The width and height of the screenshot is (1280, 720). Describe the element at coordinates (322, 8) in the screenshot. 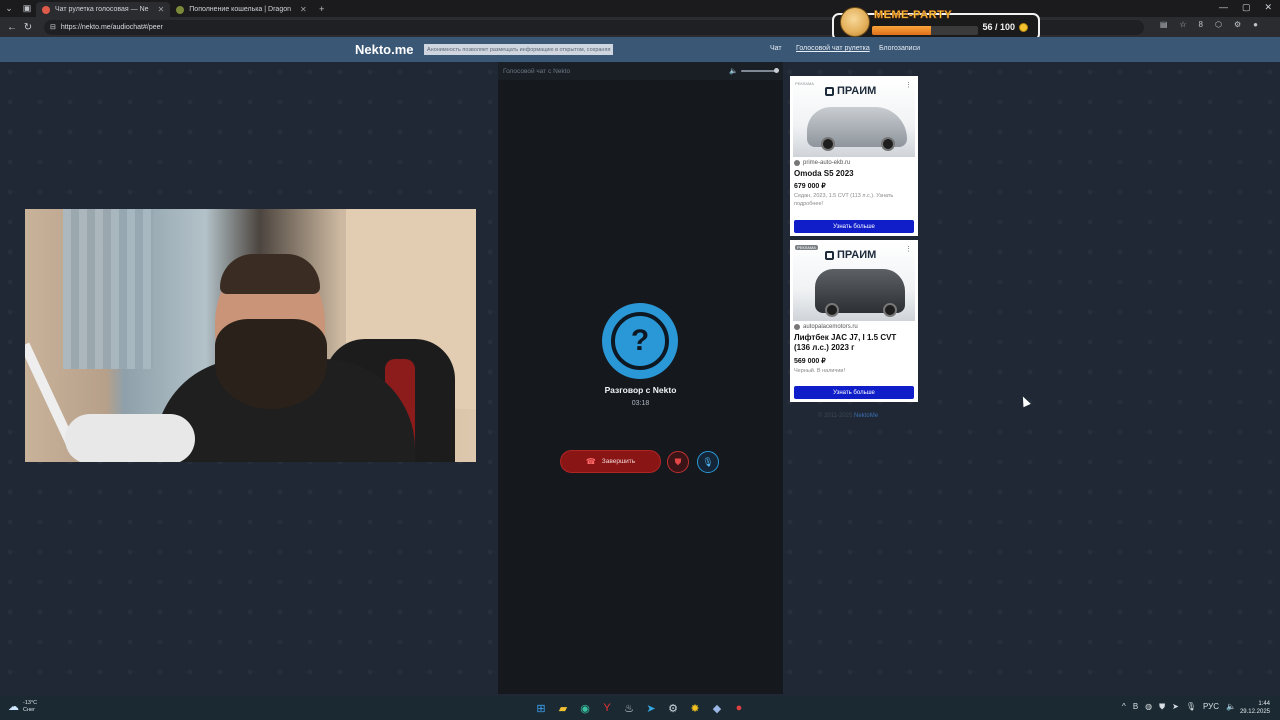

I see `new-tab-button: +` at that location.